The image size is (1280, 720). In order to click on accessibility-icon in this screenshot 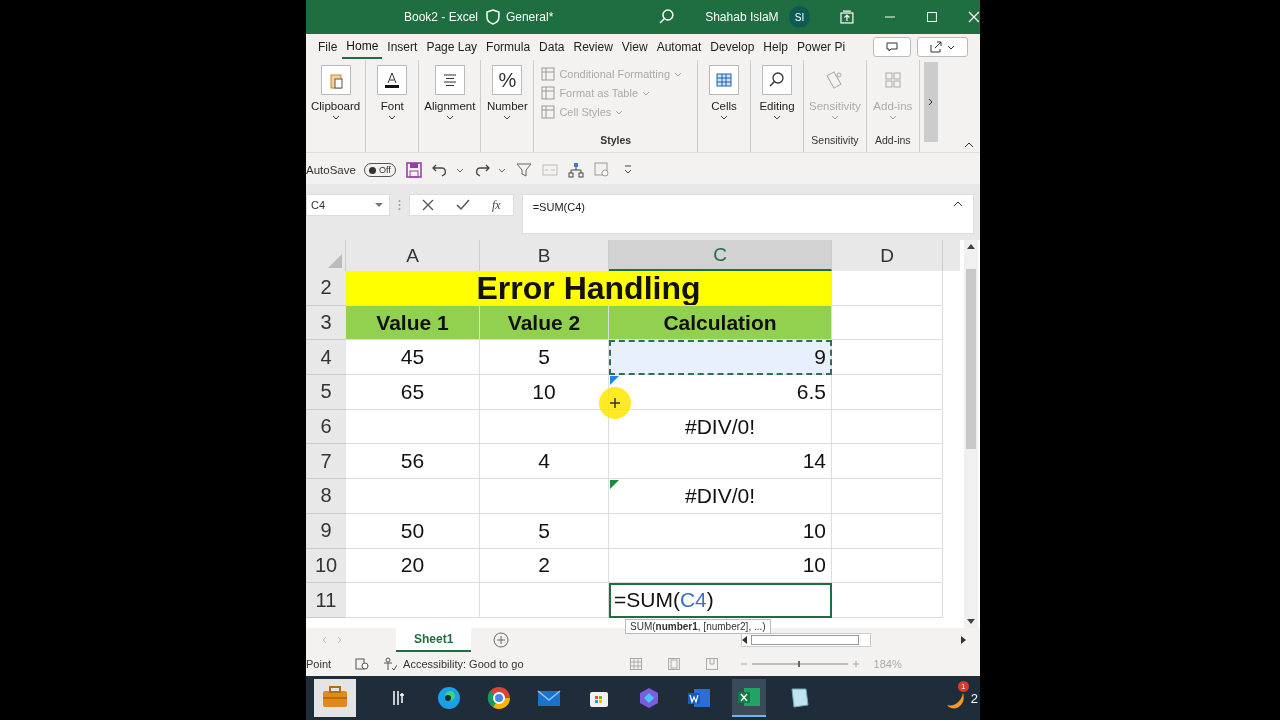, I will do `click(390, 664)`.